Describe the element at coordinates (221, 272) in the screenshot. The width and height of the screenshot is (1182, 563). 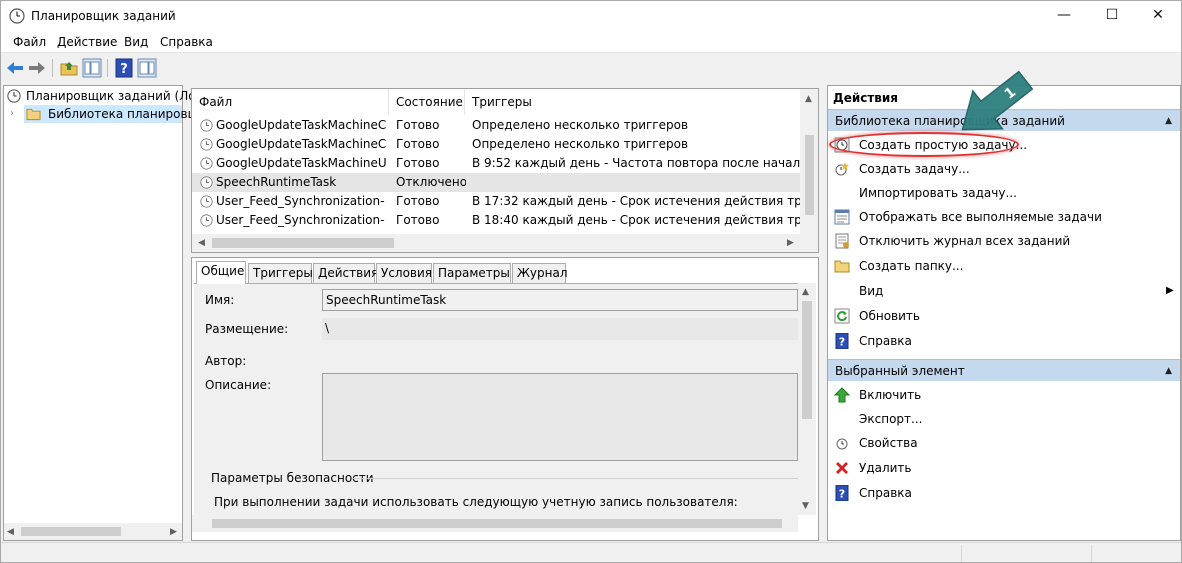
I see `tab-general: Общие` at that location.